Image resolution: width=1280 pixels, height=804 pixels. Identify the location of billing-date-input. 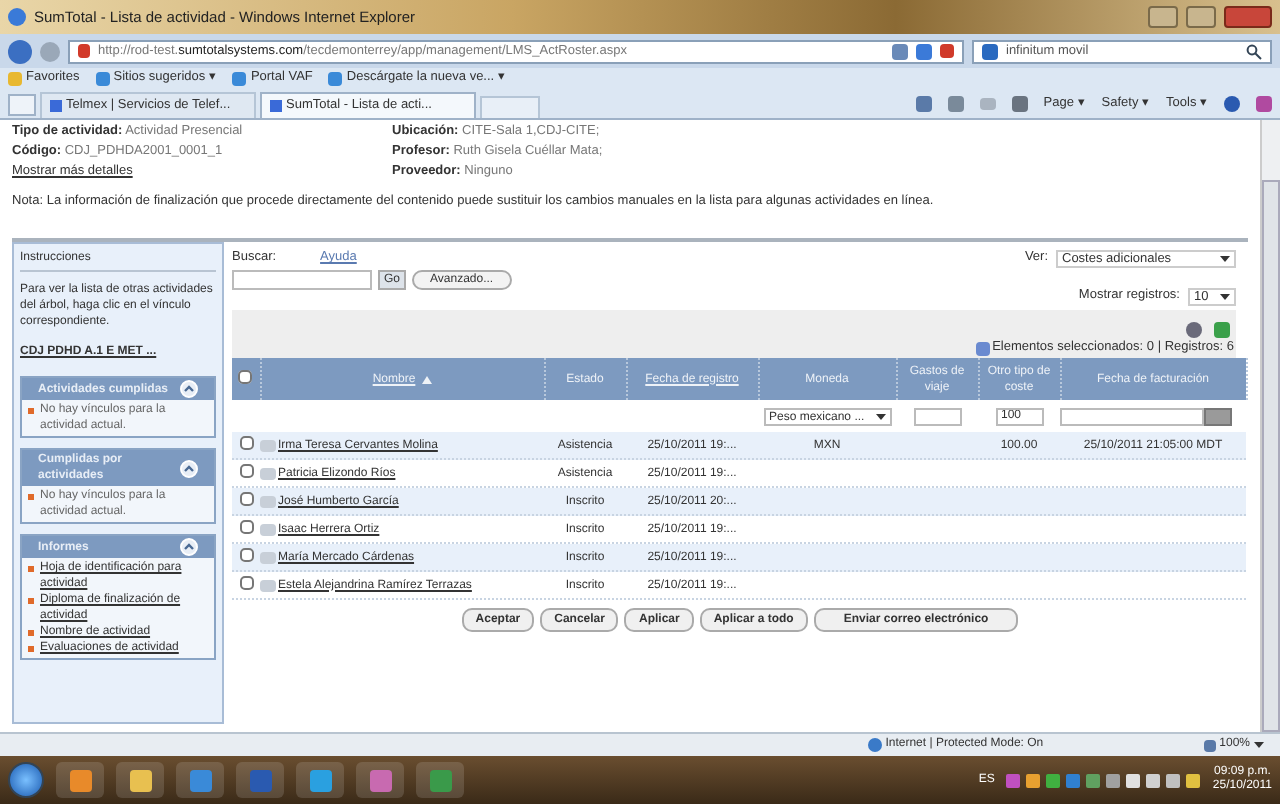
(1132, 416).